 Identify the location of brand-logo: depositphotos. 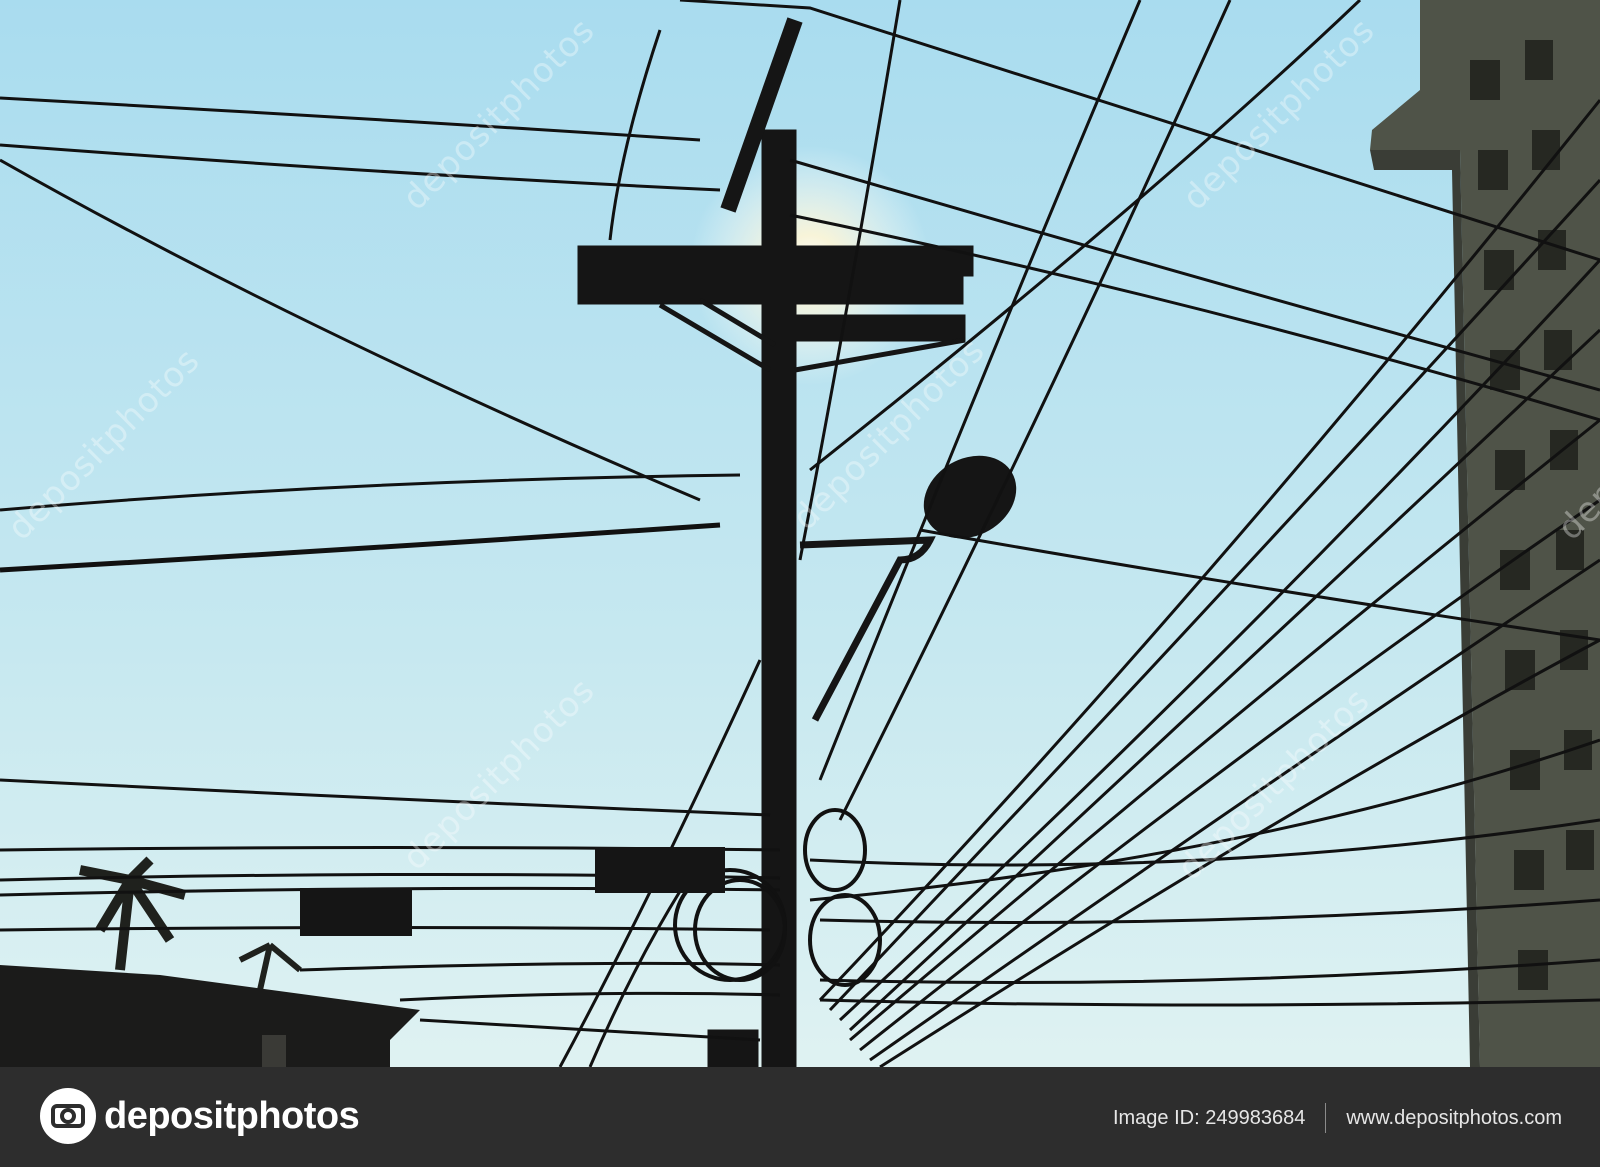
(200, 1116).